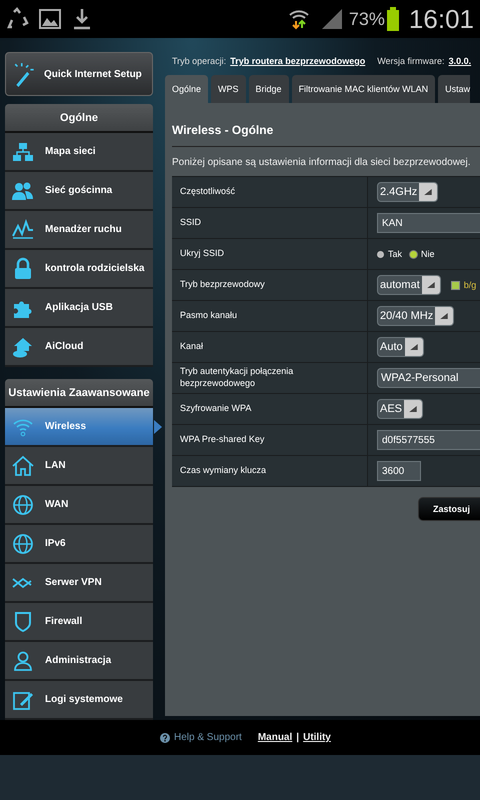 The height and width of the screenshot is (800, 480). I want to click on person-icon, so click(23, 660).